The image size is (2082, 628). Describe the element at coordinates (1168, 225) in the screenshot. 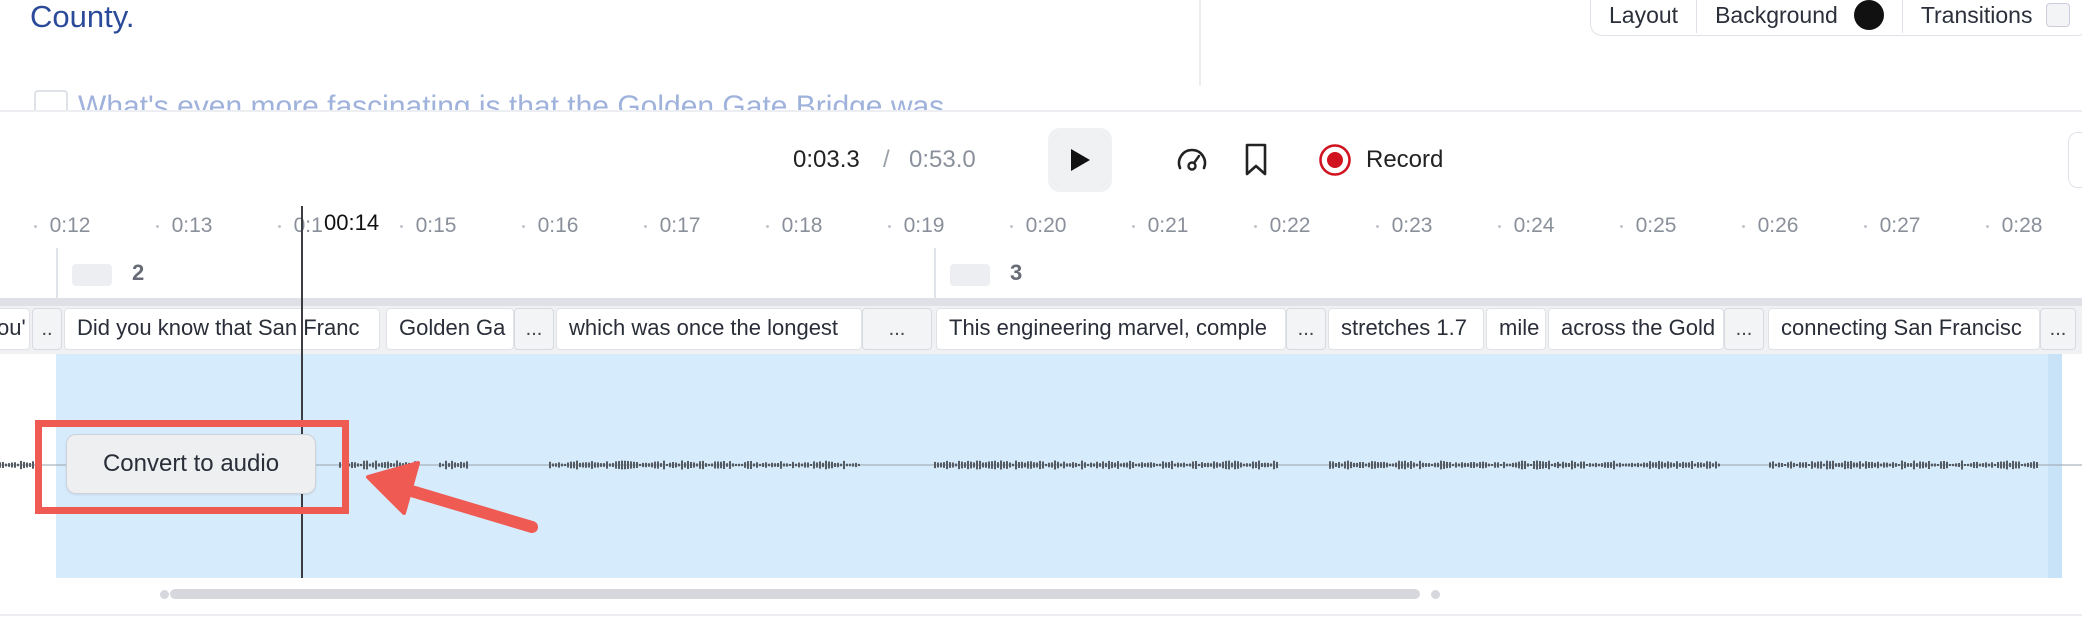

I see `ruler-tick-label: 0:21` at that location.